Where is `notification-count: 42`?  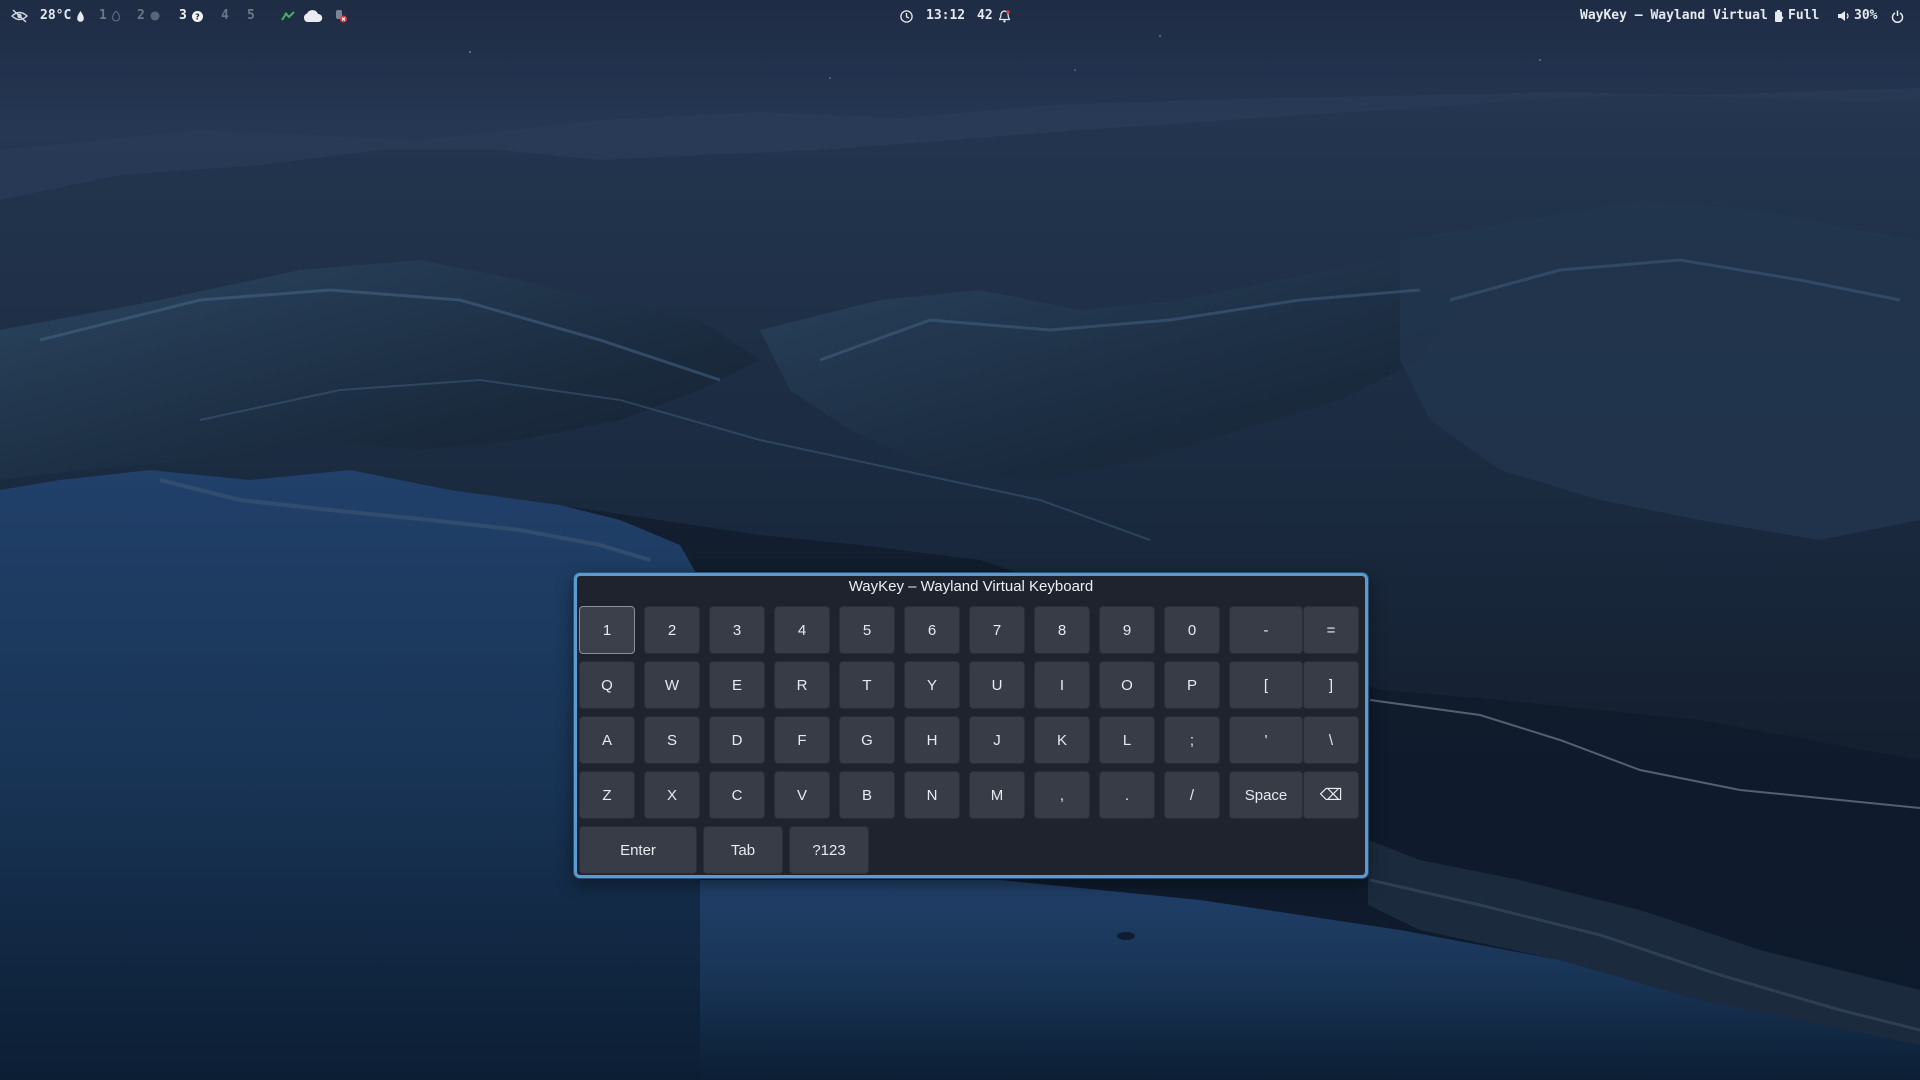 notification-count: 42 is located at coordinates (985, 15).